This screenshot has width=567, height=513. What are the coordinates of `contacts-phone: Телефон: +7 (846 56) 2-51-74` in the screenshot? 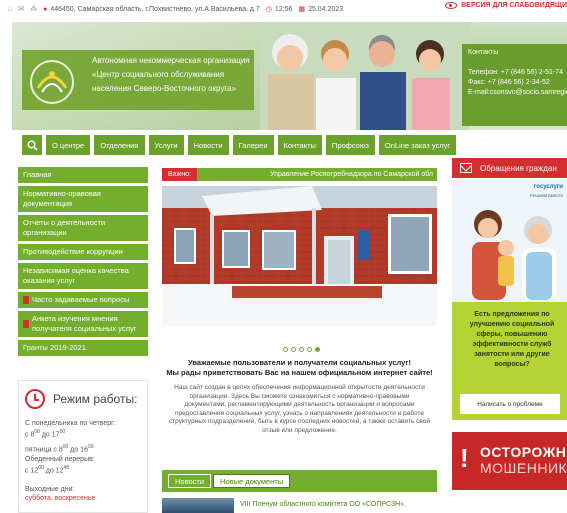 It's located at (517, 73).